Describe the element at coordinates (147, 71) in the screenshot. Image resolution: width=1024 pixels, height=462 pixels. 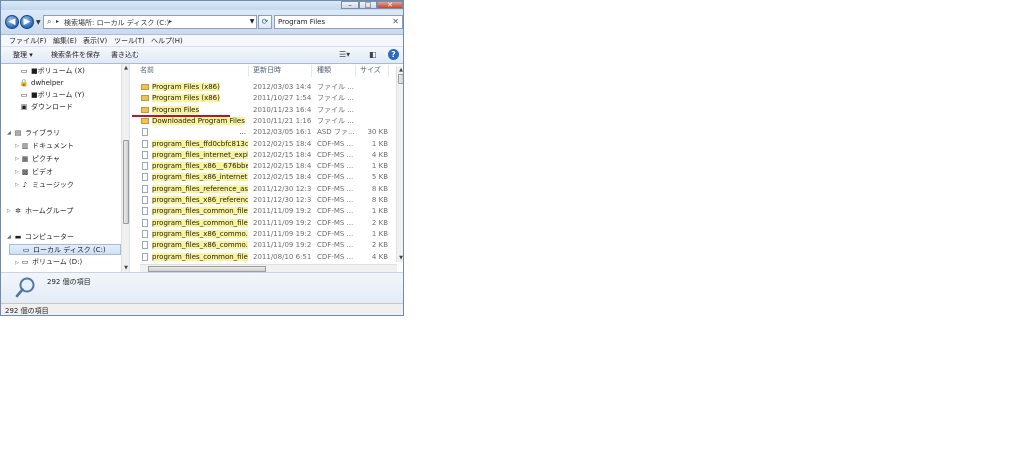
I see `column-header-name: 名前` at that location.